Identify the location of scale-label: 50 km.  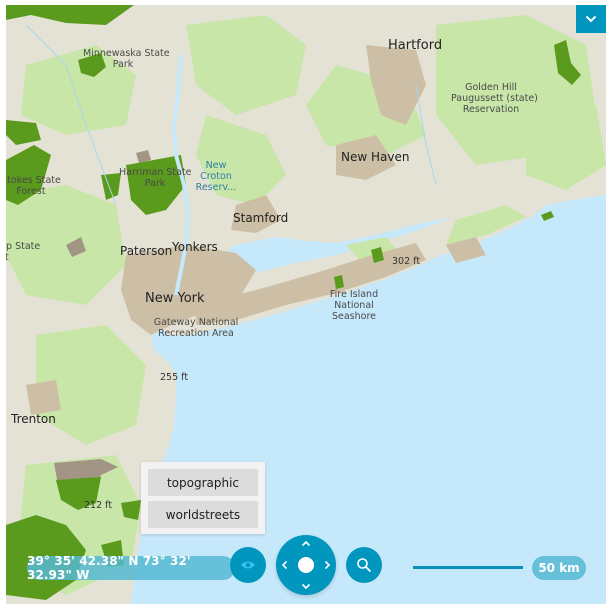
(559, 568).